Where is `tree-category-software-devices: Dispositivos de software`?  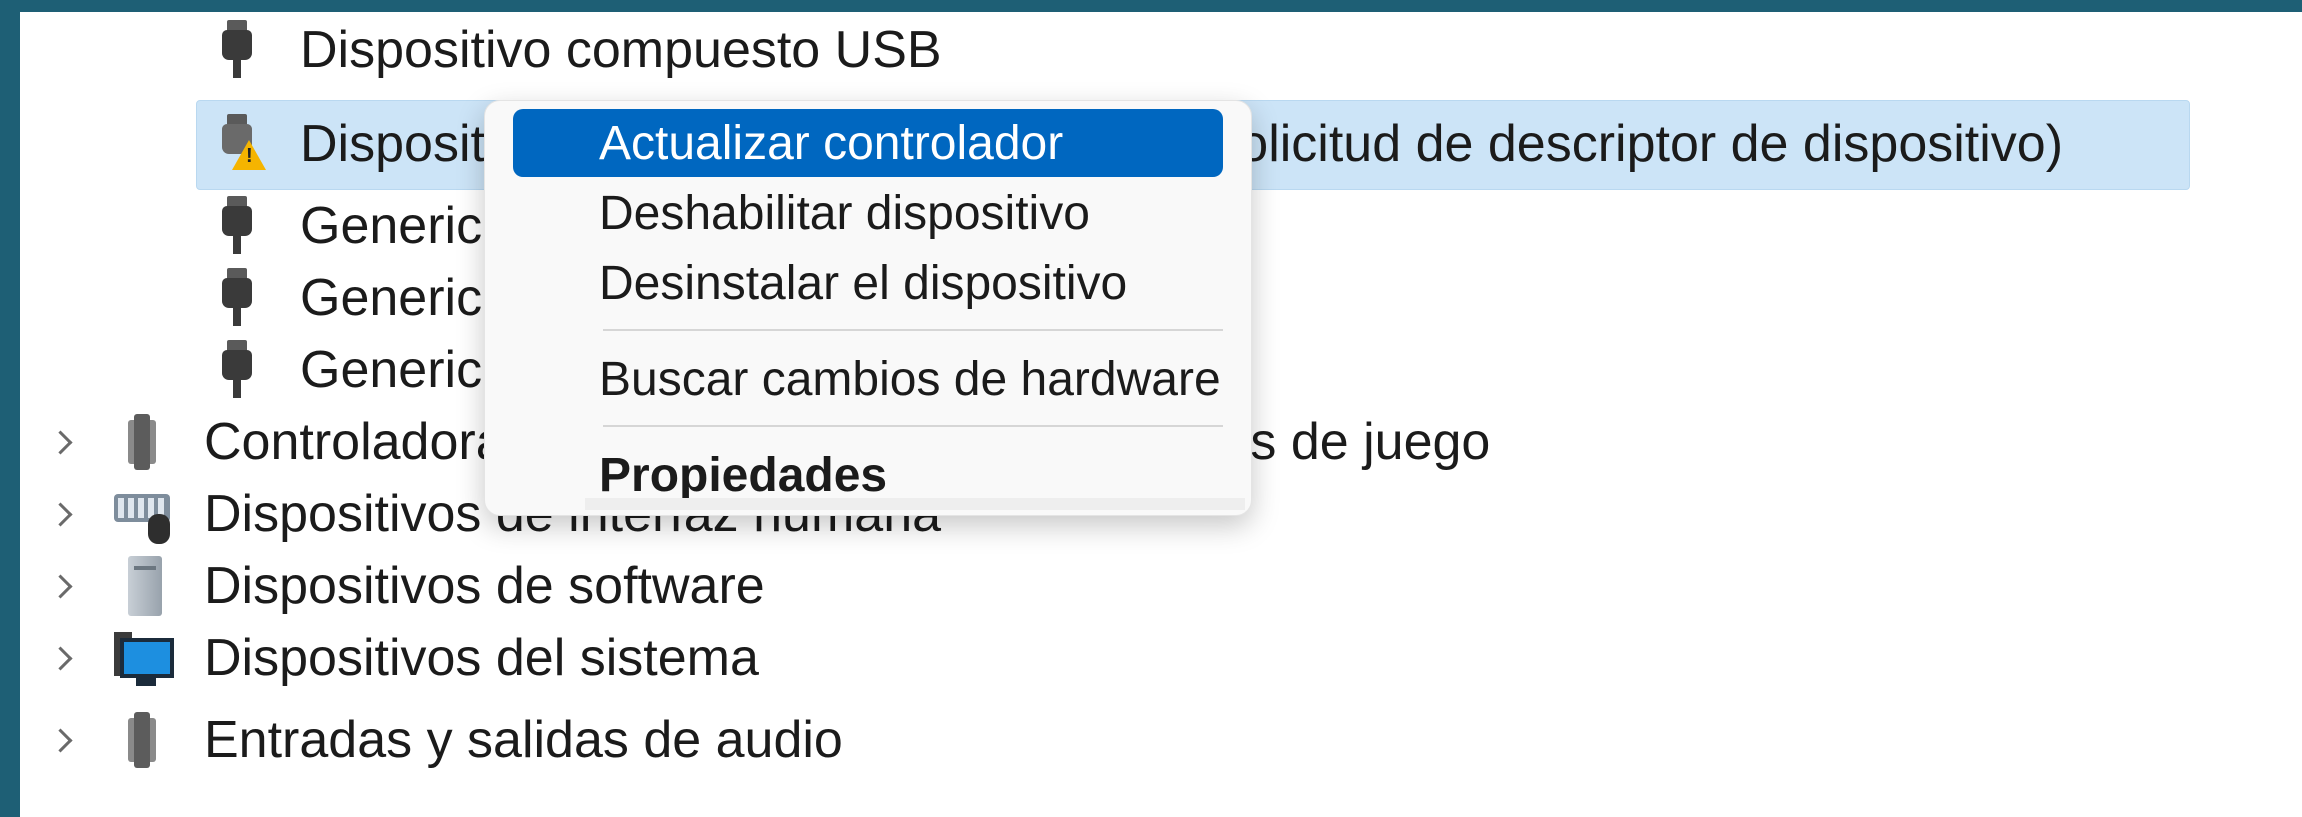
tree-category-software-devices: Dispositivos de software is located at coordinates (407, 586).